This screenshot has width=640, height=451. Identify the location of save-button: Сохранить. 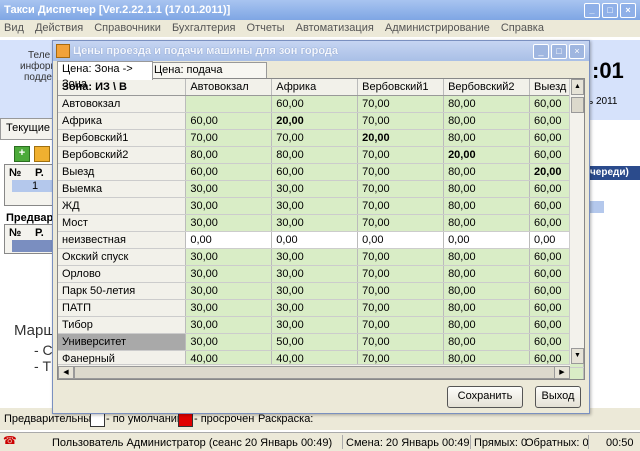
(485, 397).